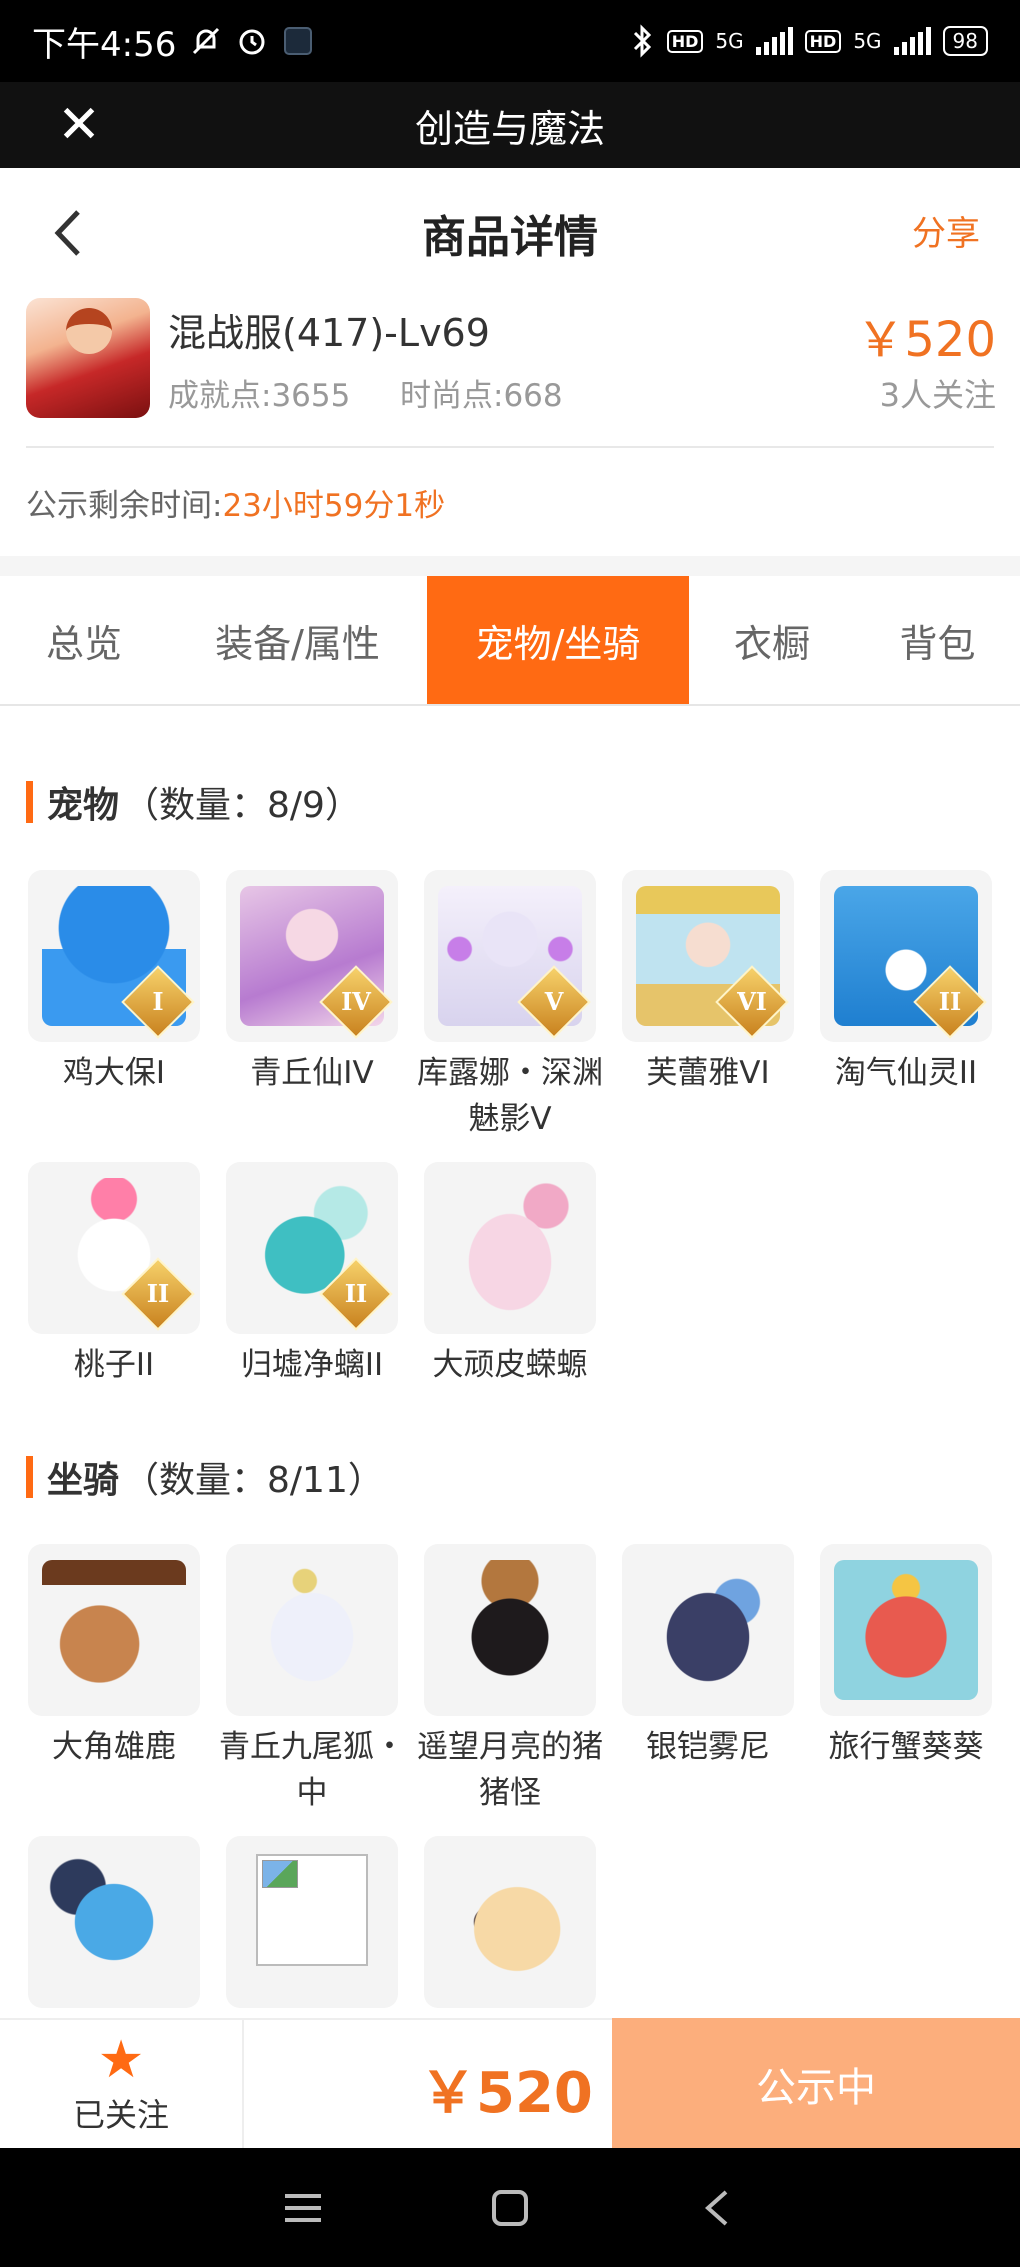 Image resolution: width=1020 pixels, height=2267 pixels. Describe the element at coordinates (259, 396) in the screenshot. I see `achievement-points: 成就点:3655` at that location.